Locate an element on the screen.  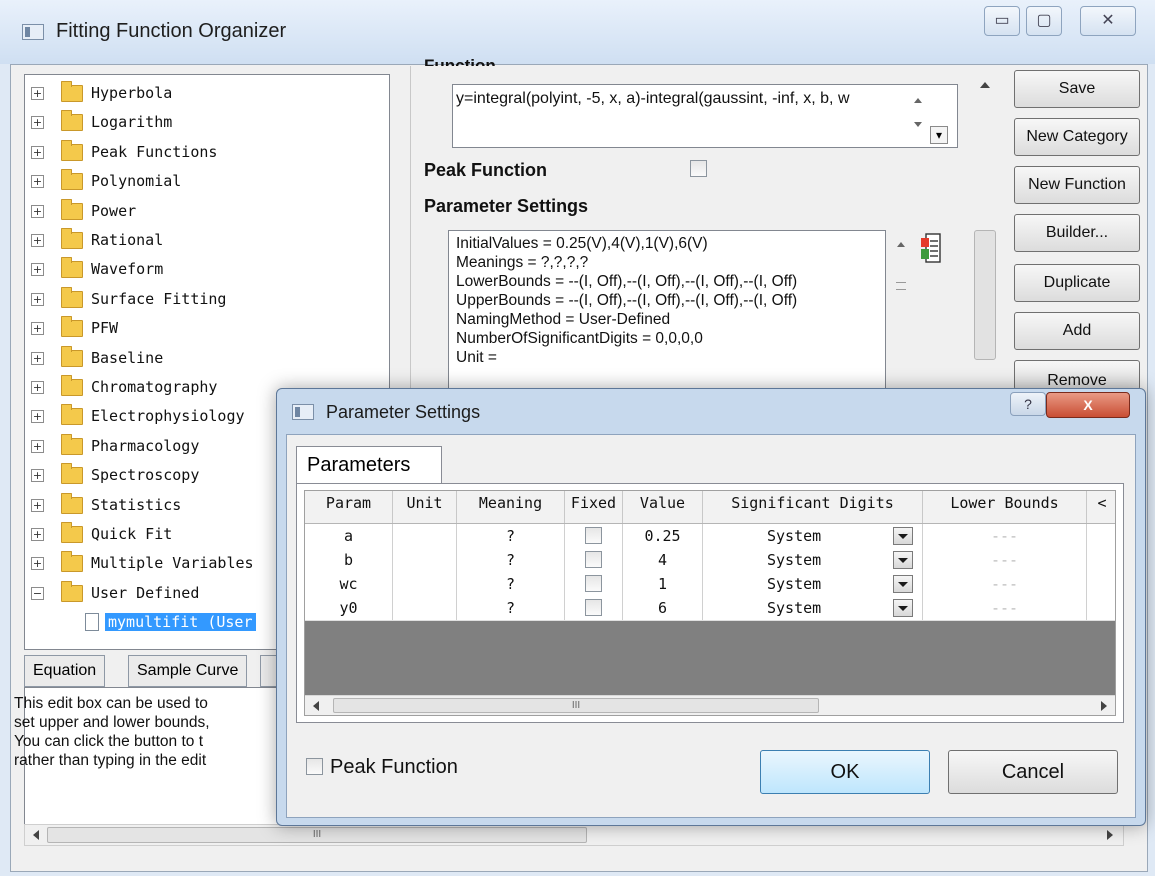
function-scroll-down-icon is located at coordinates (918, 124).